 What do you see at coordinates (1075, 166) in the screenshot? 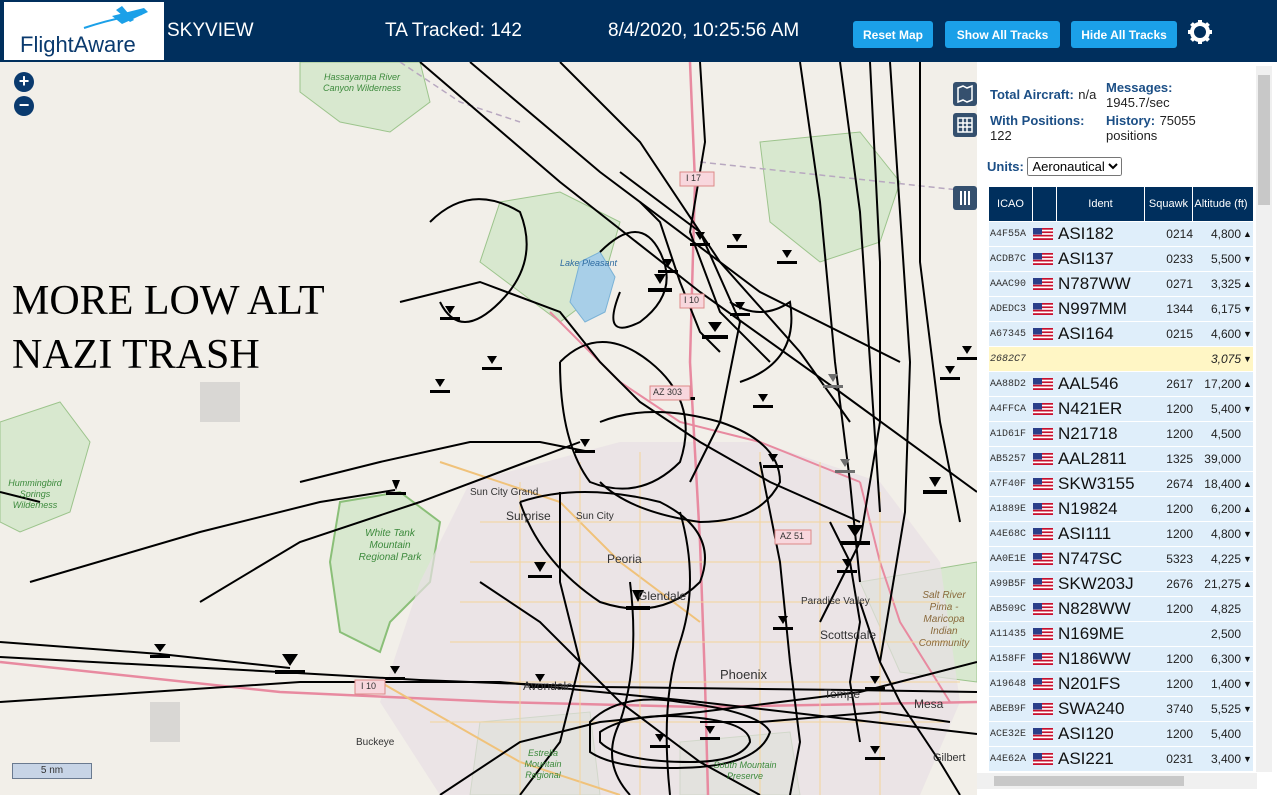
I see `units-select: Aeronautical` at bounding box center [1075, 166].